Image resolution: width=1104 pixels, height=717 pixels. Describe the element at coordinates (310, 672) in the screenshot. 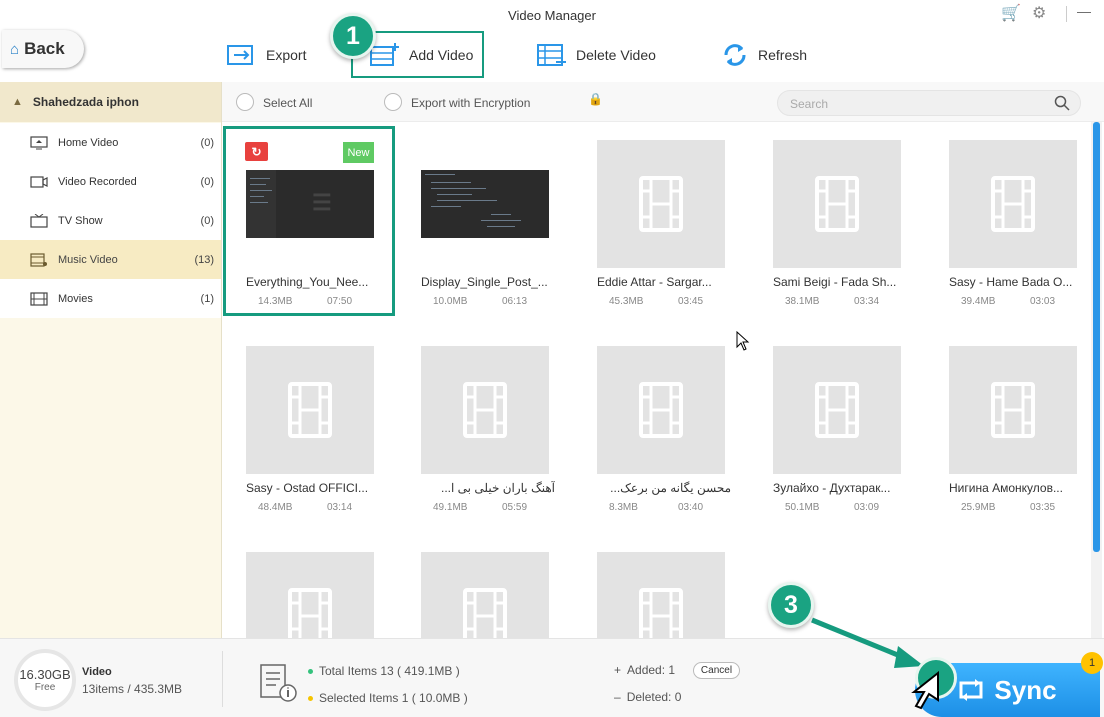

I see `total-items-dot` at that location.